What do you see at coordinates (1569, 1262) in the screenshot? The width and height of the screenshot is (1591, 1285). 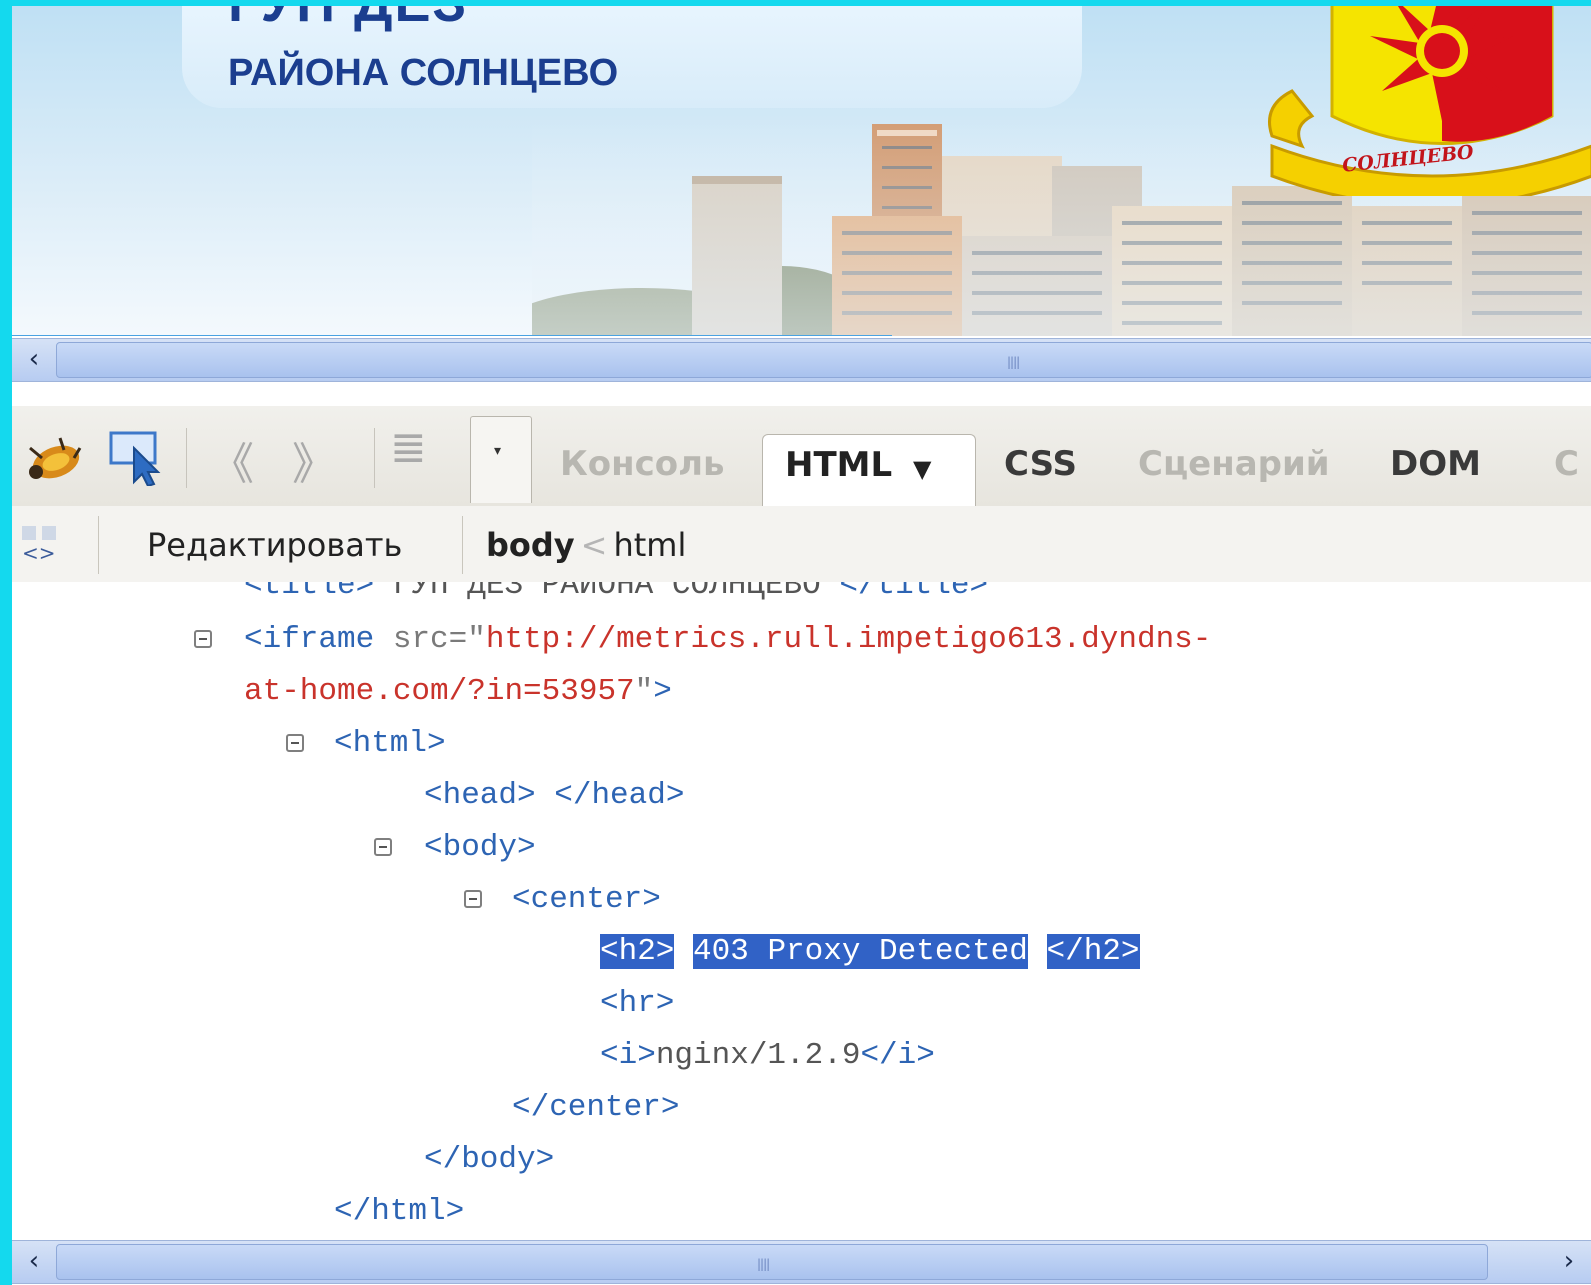 I see `scroll-right-icon: ›` at bounding box center [1569, 1262].